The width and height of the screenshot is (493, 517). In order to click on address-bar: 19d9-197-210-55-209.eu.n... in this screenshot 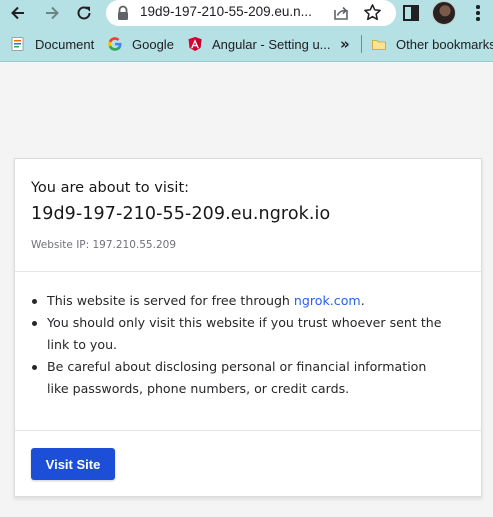, I will do `click(251, 13)`.